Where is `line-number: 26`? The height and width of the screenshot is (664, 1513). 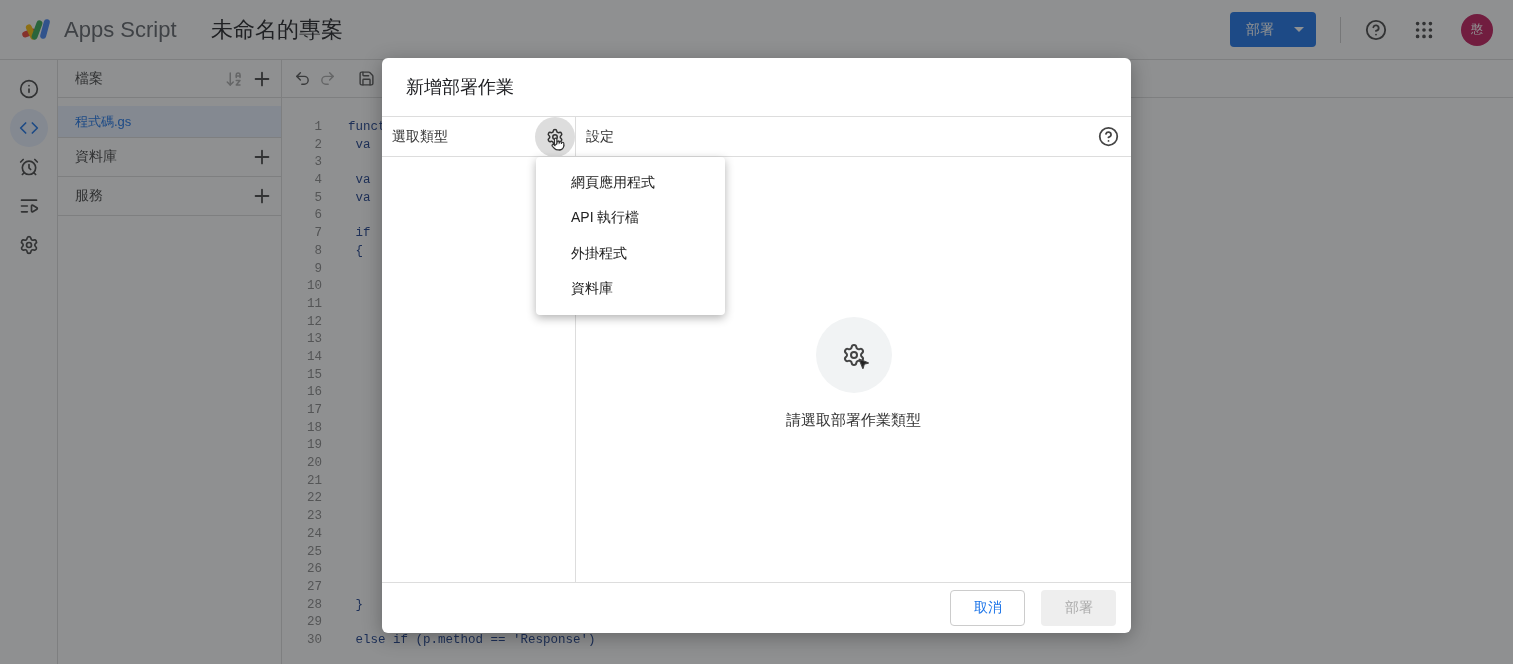
line-number: 26 is located at coordinates (314, 570).